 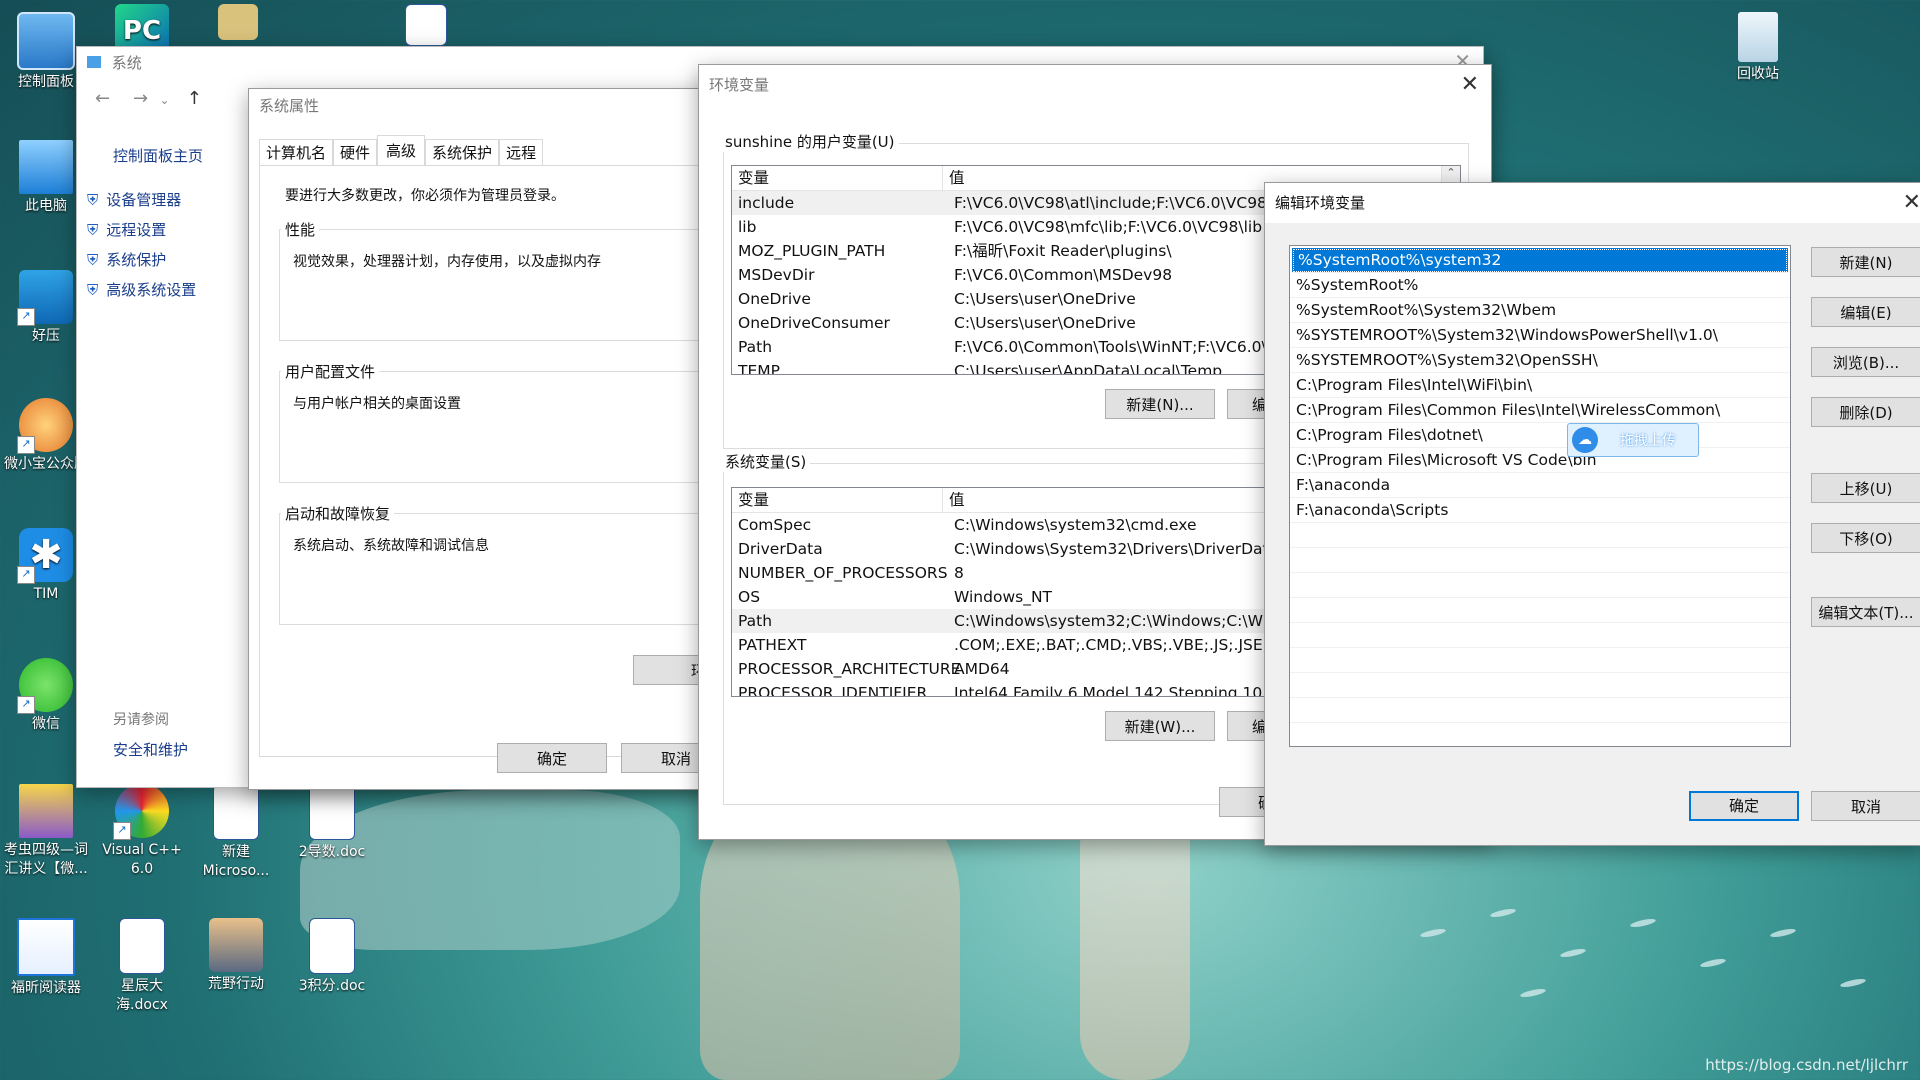 What do you see at coordinates (1116, 347) in the screenshot?
I see `var-value: F:\VC6.0\Common\Tools\WinNT;F:\VC6.0\C` at bounding box center [1116, 347].